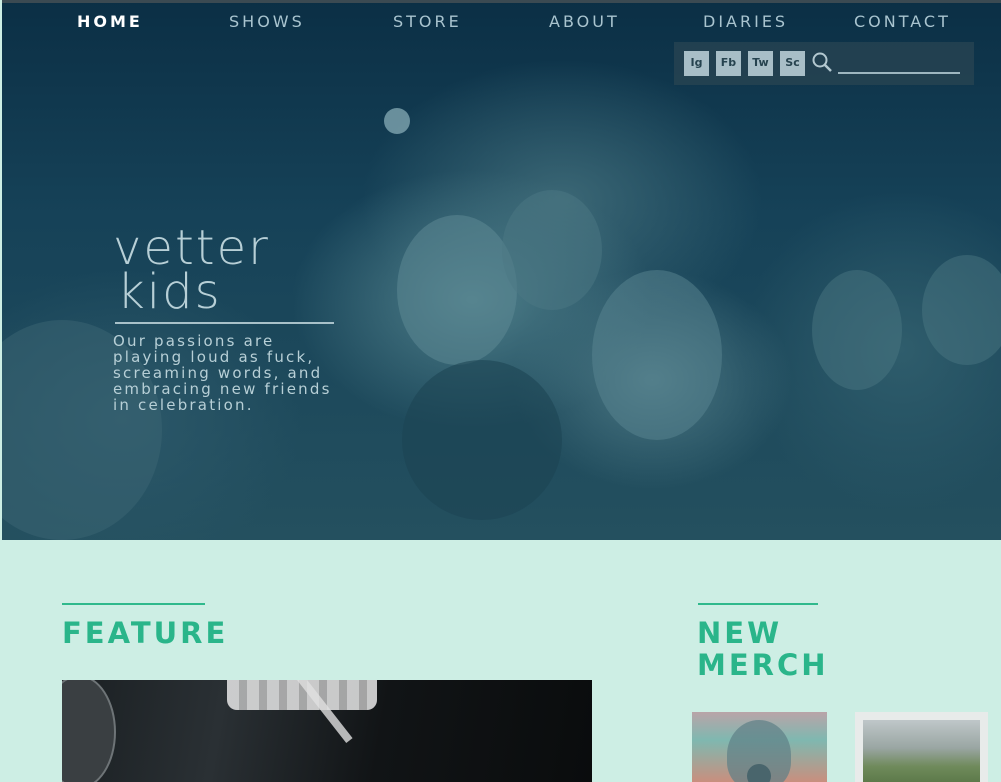 Image resolution: width=1001 pixels, height=782 pixels. Describe the element at coordinates (133, 604) in the screenshot. I see `feature-rule` at that location.